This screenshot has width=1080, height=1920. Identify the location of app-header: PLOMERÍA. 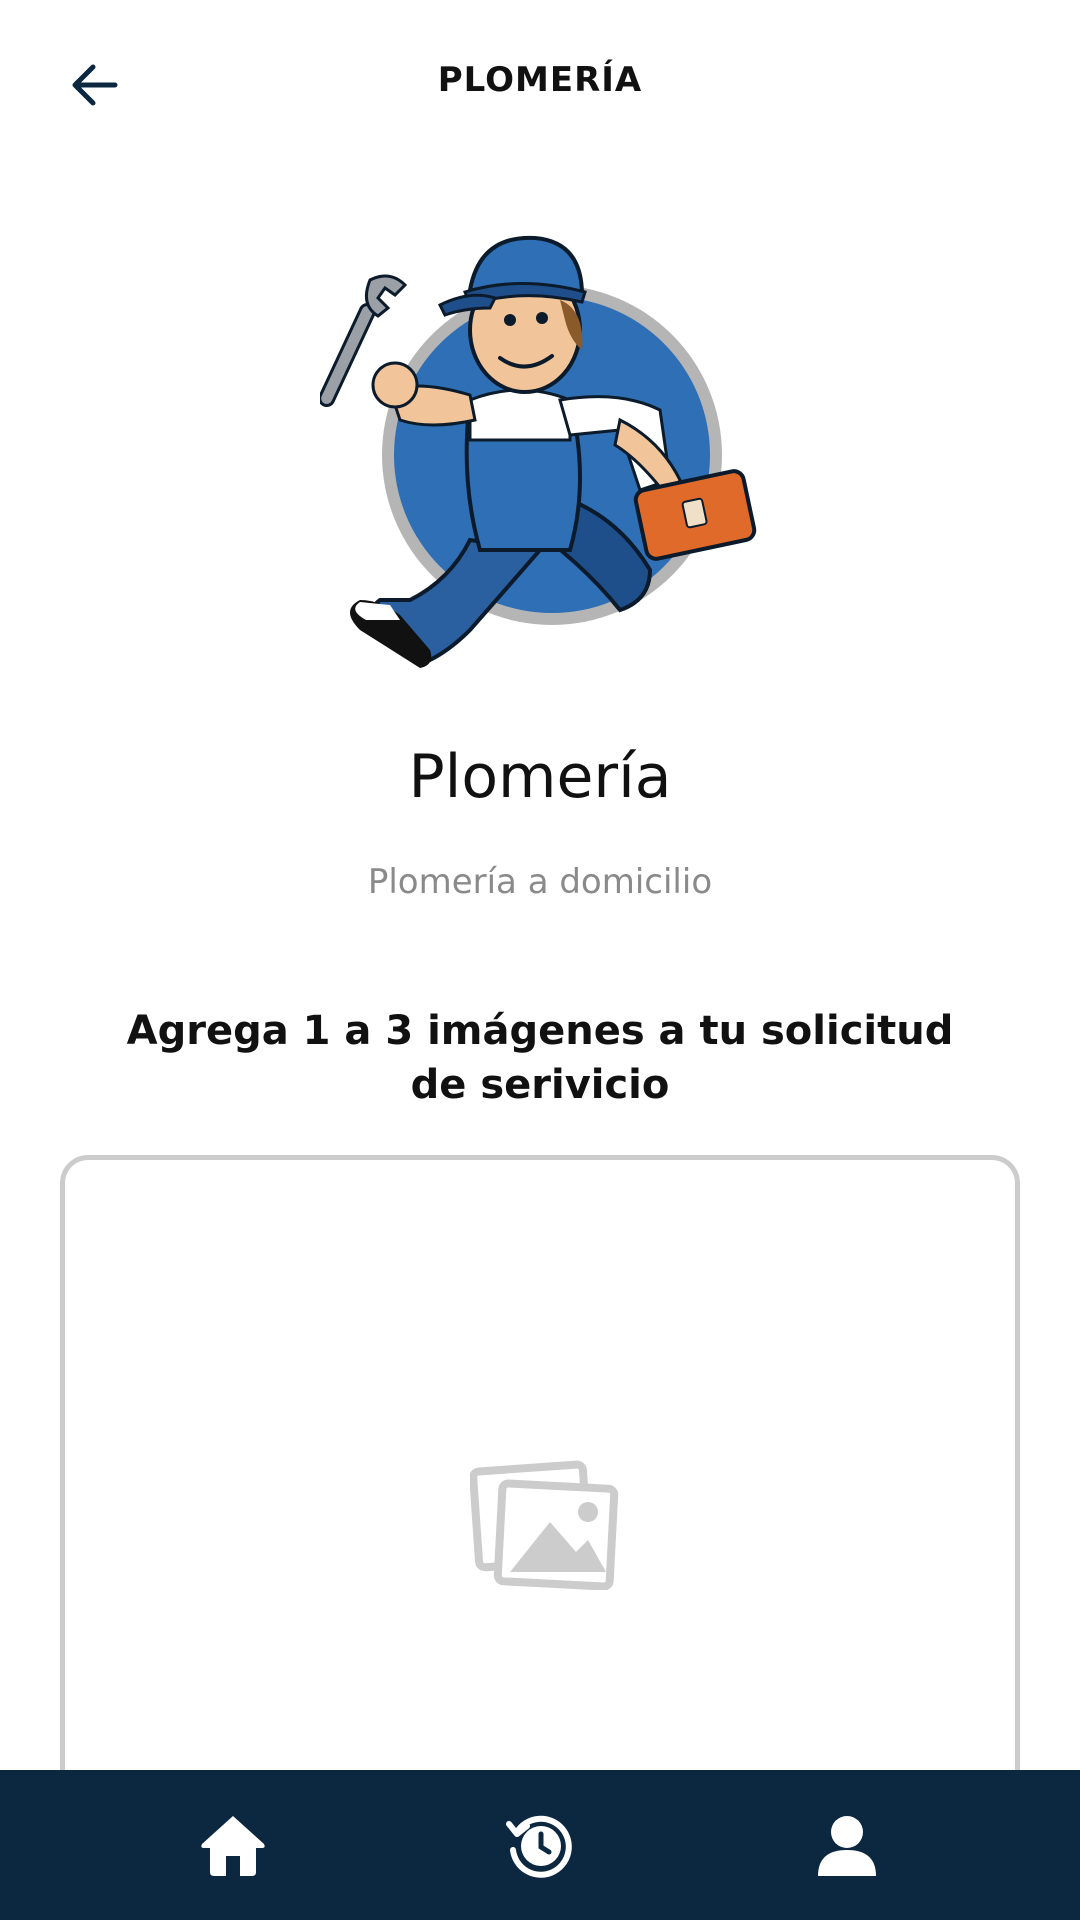
(540, 85).